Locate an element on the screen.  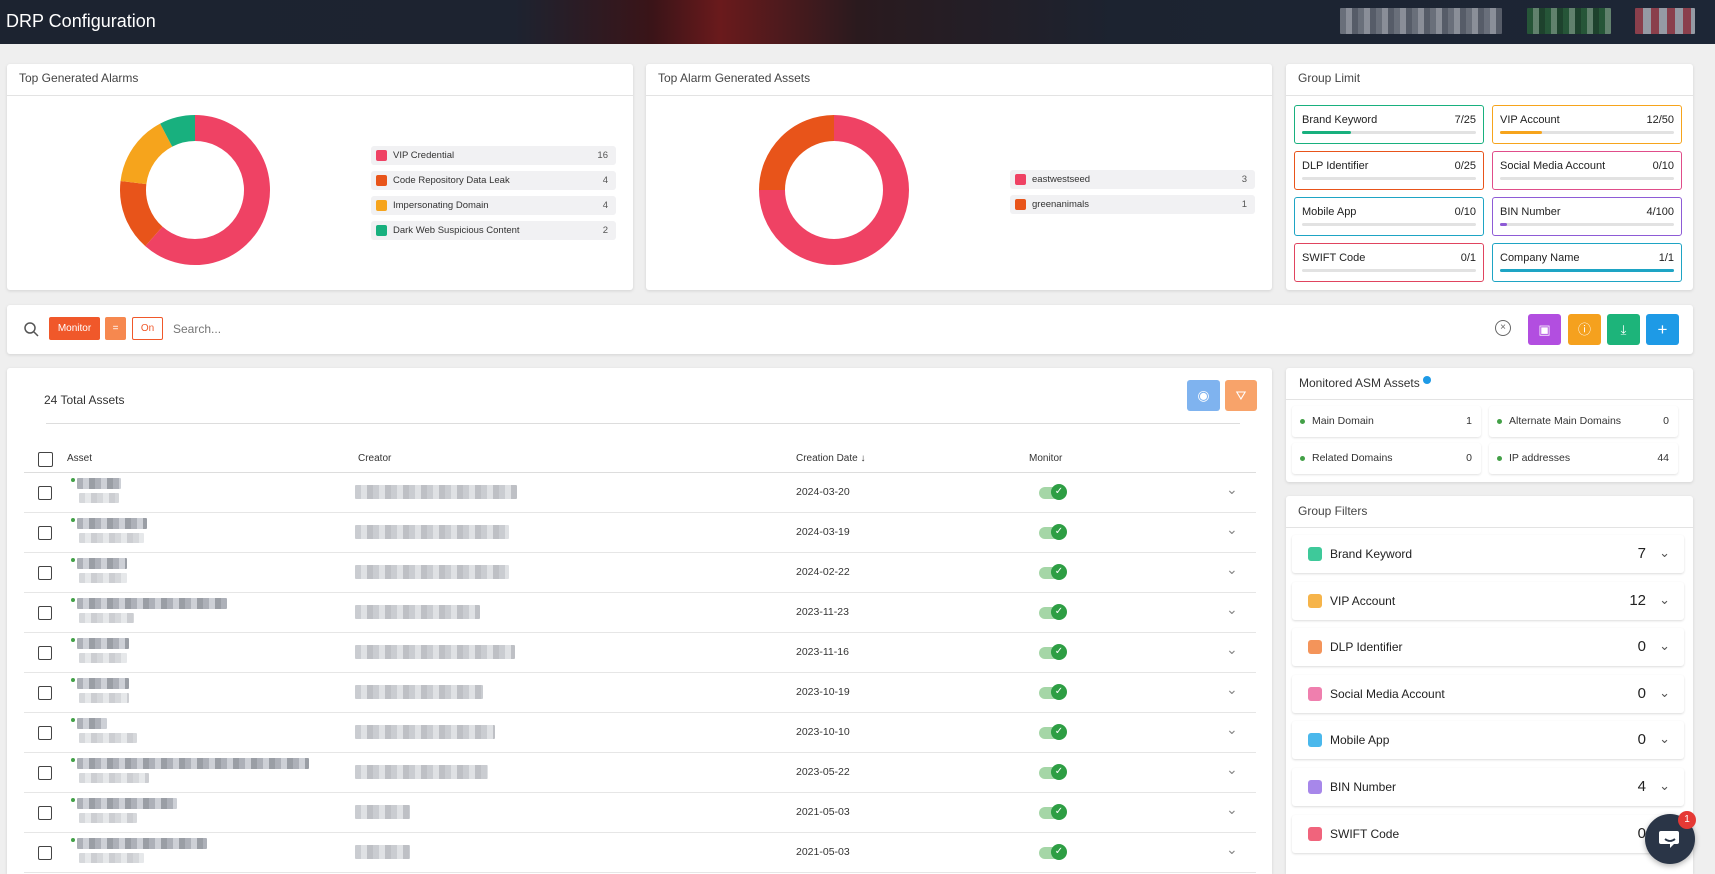
group-filter-item: Mobile App 0 ⌄ is located at coordinates (1488, 740).